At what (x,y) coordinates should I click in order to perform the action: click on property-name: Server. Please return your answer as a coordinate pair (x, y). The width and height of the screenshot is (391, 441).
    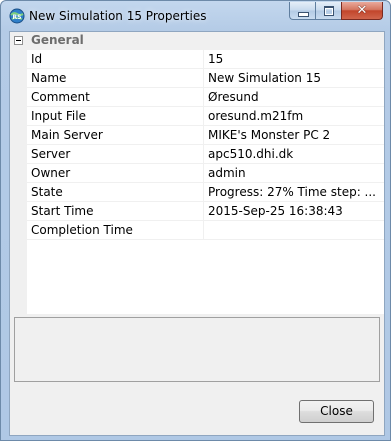
    Looking at the image, I should click on (115, 154).